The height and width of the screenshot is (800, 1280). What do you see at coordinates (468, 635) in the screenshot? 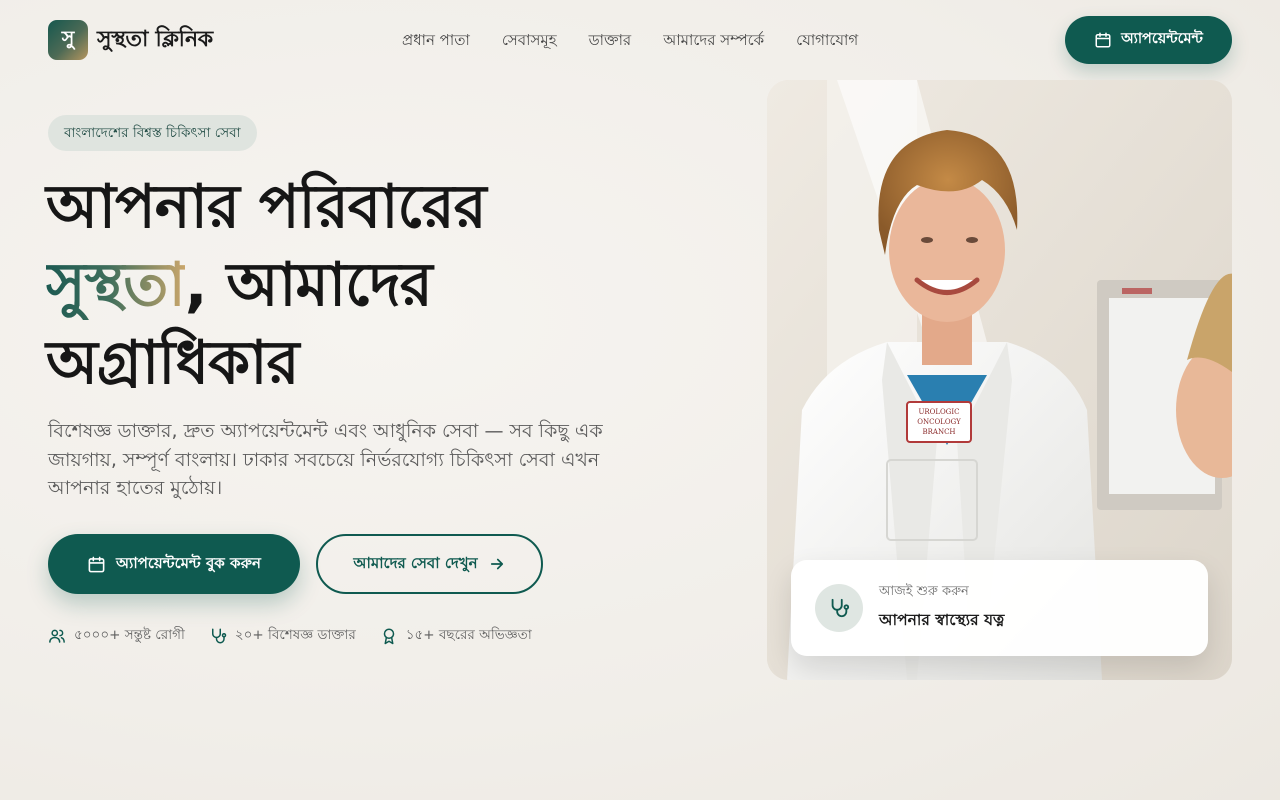
I see `stat-experience-text: ১৫+ বছরের অভিজ্ঞতা` at bounding box center [468, 635].